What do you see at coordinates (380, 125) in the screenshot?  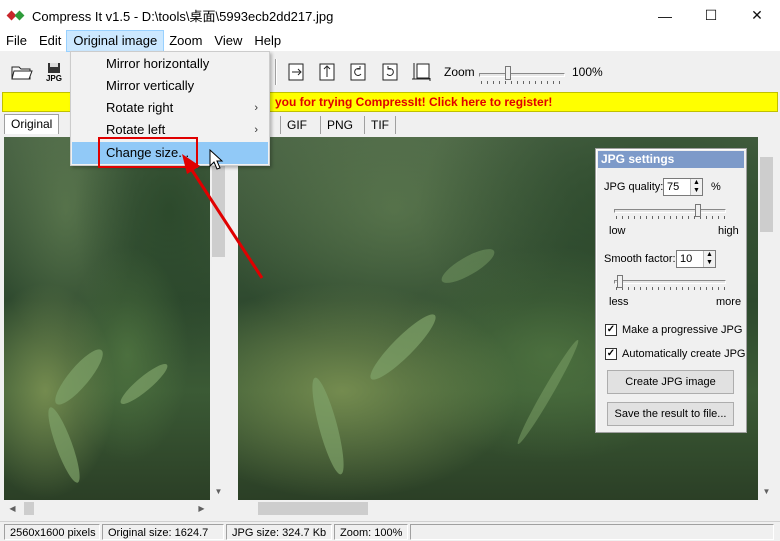 I see `tab-tif: TIF` at bounding box center [380, 125].